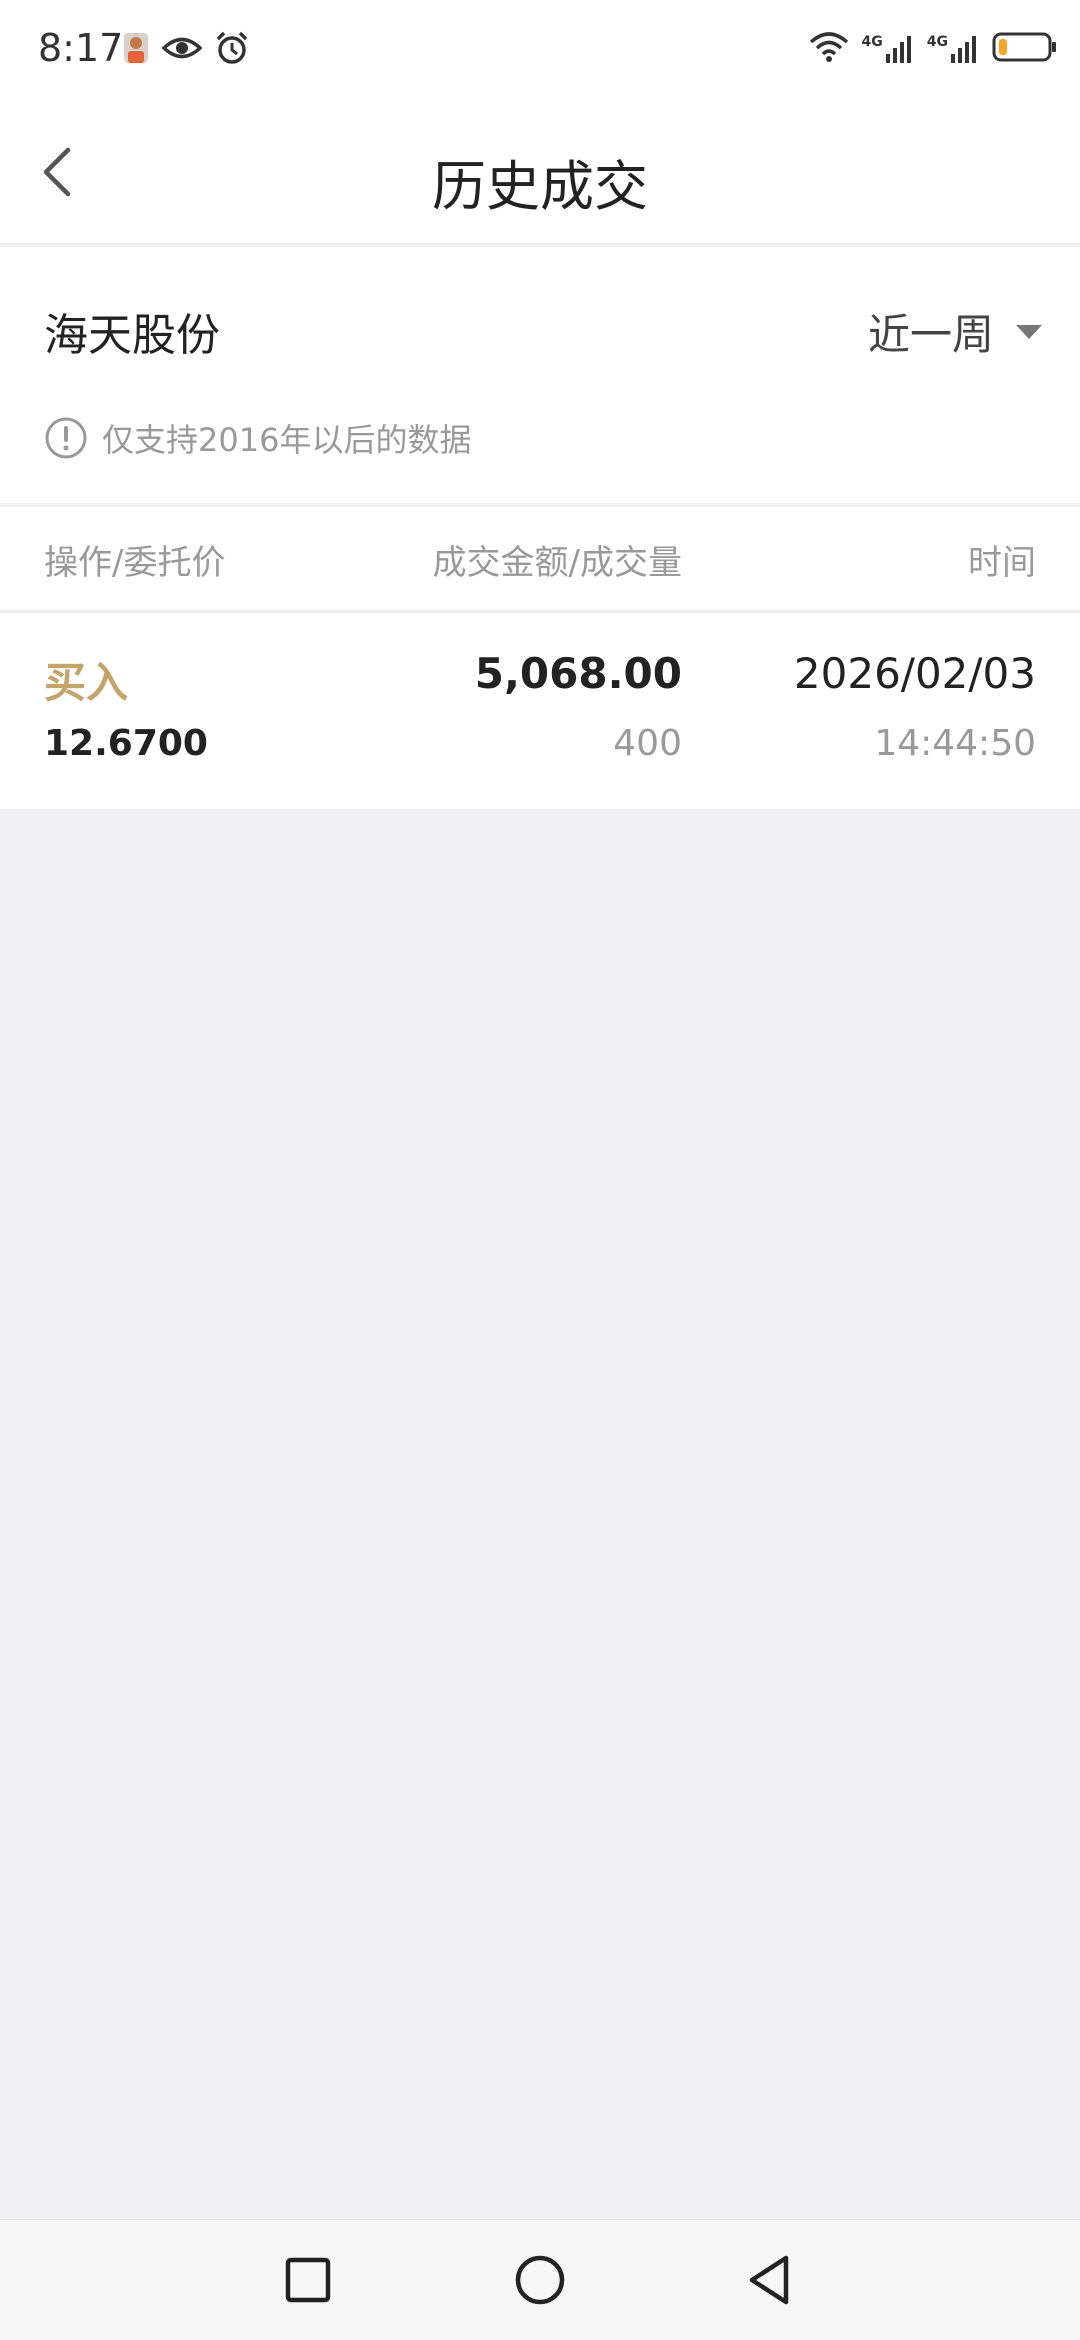  I want to click on home-circle-icon, so click(540, 2280).